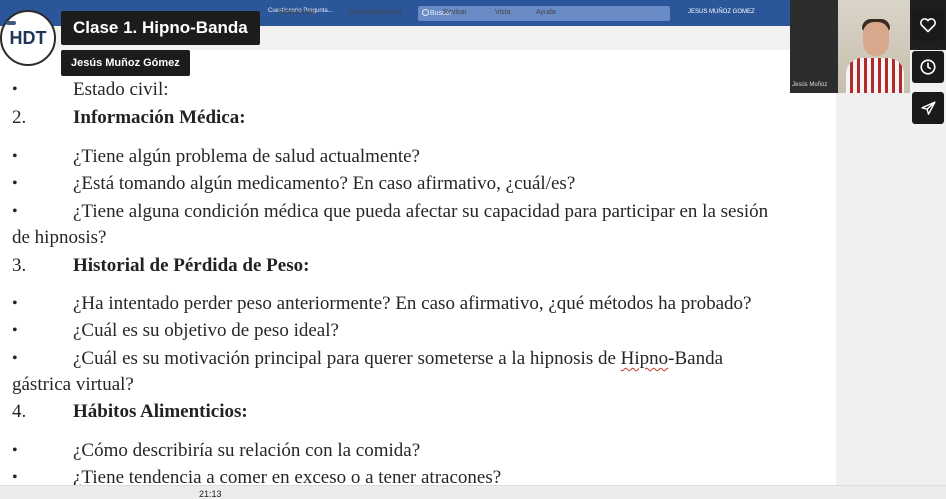 This screenshot has height=499, width=946. I want to click on section-number: 4., so click(19, 411).